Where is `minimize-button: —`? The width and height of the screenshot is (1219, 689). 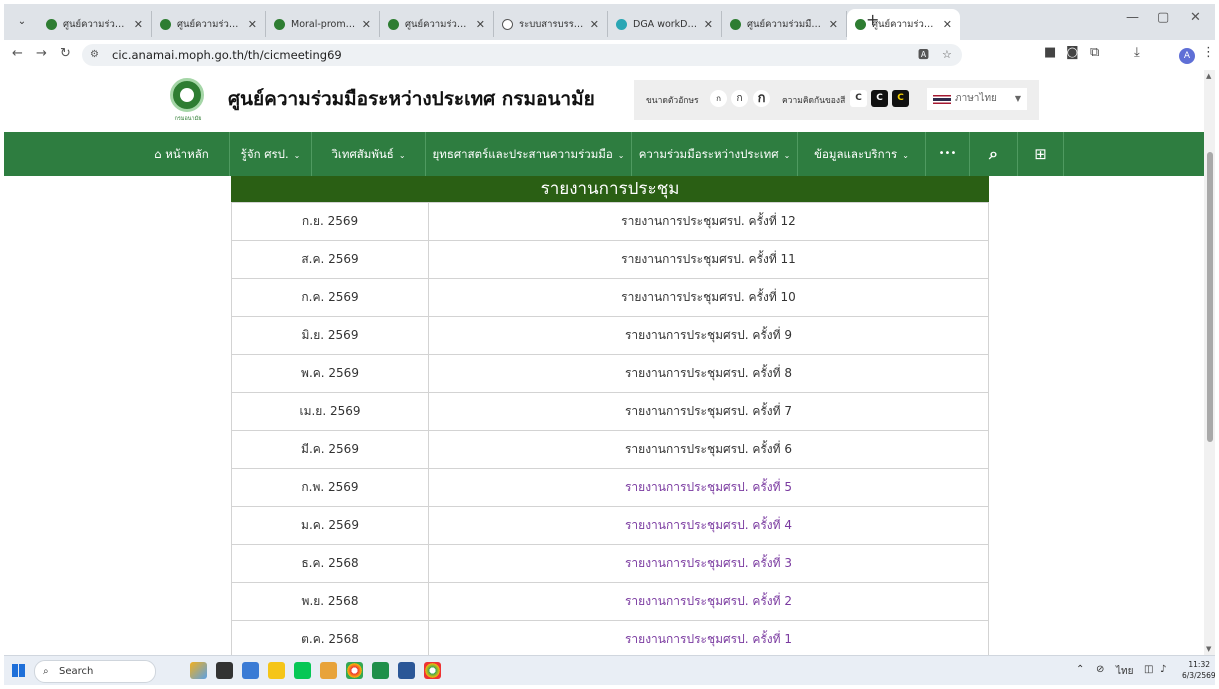
minimize-button: — is located at coordinates (1132, 17).